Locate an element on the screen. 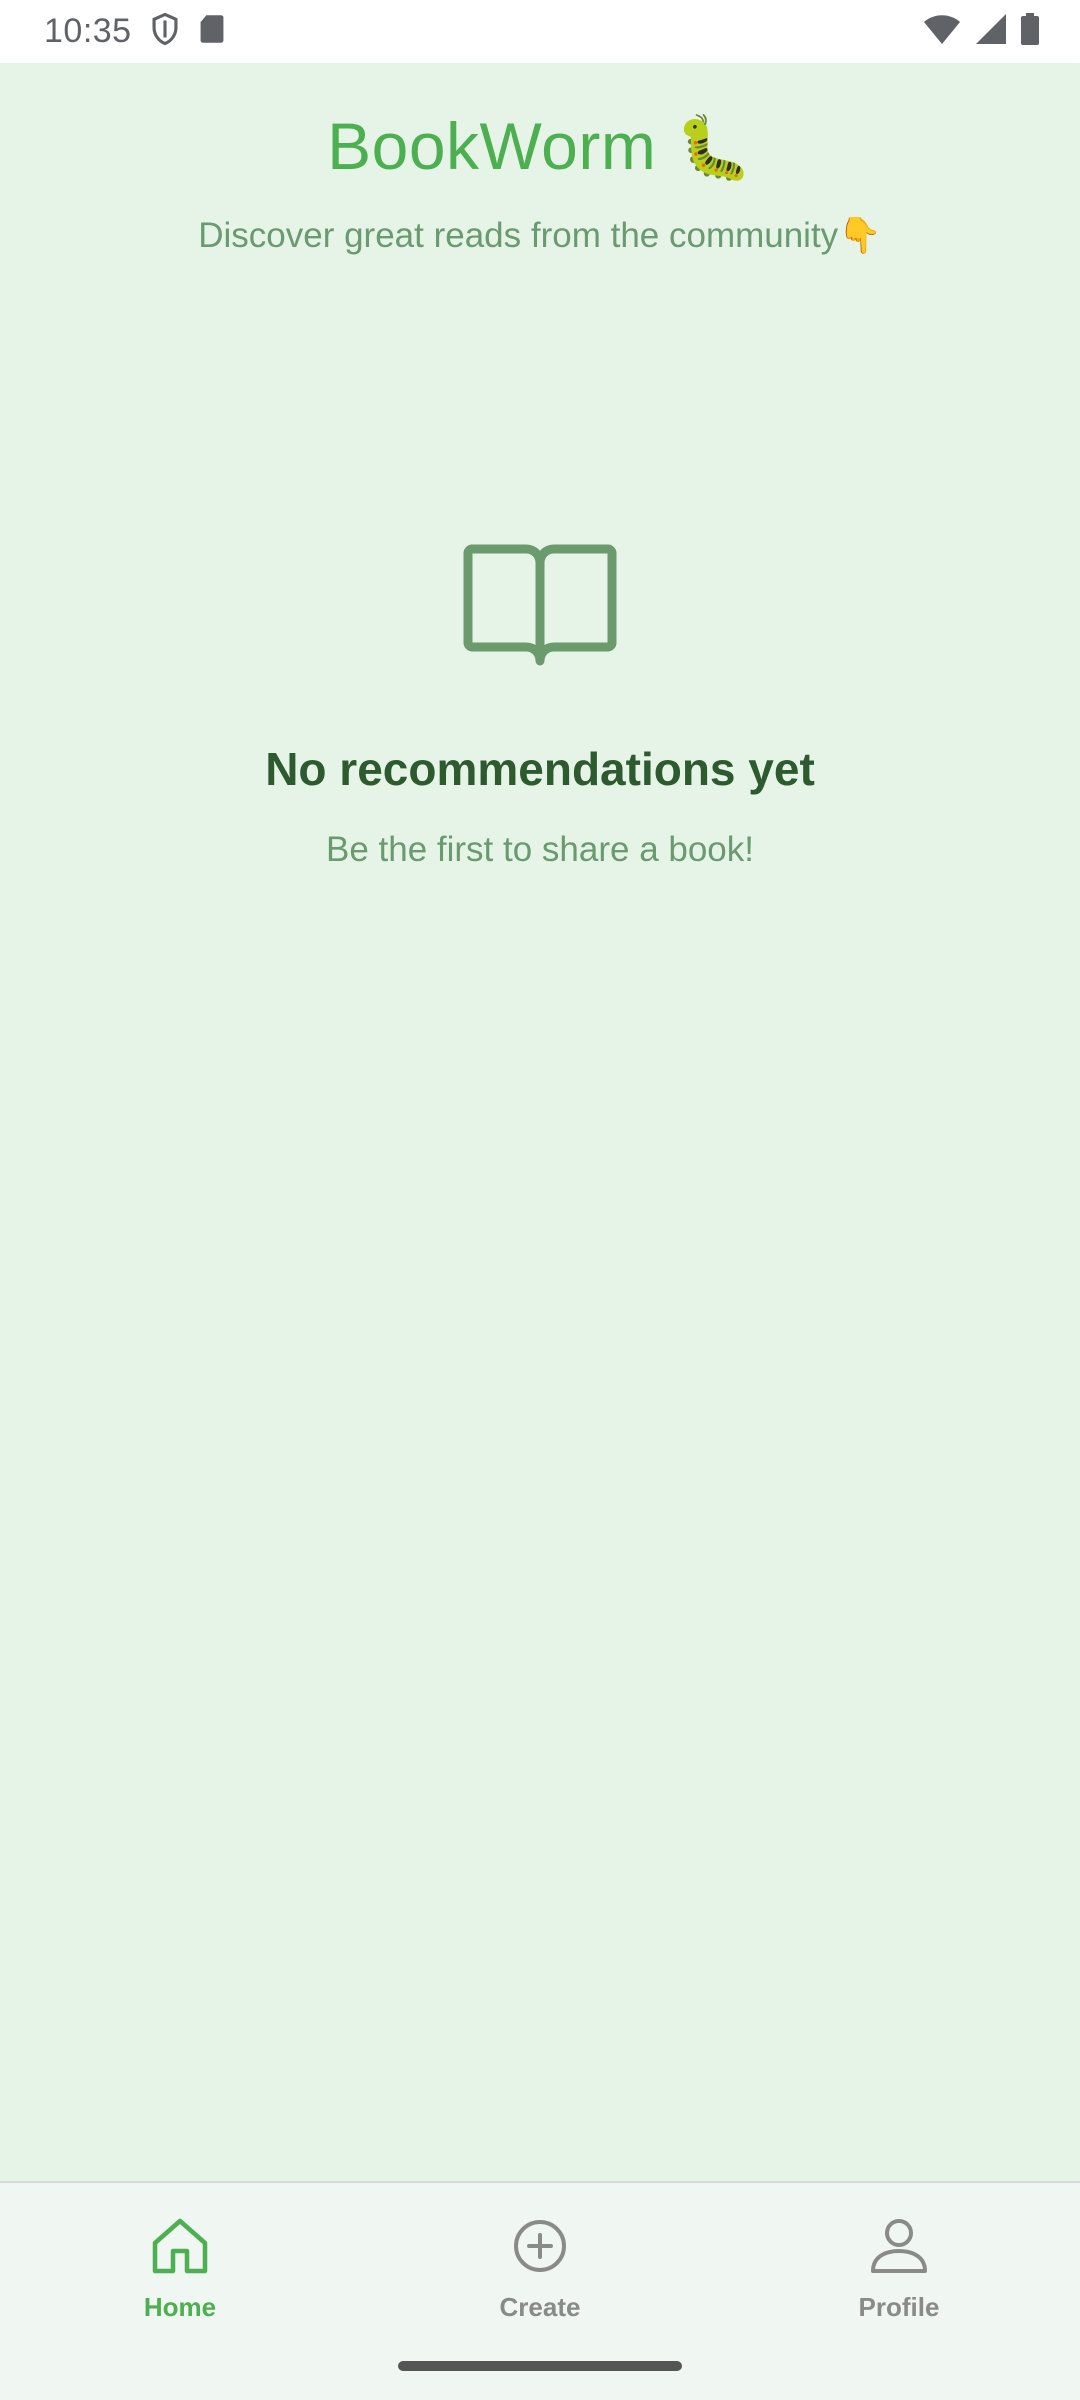 The image size is (1080, 2400). home-indicator is located at coordinates (540, 2366).